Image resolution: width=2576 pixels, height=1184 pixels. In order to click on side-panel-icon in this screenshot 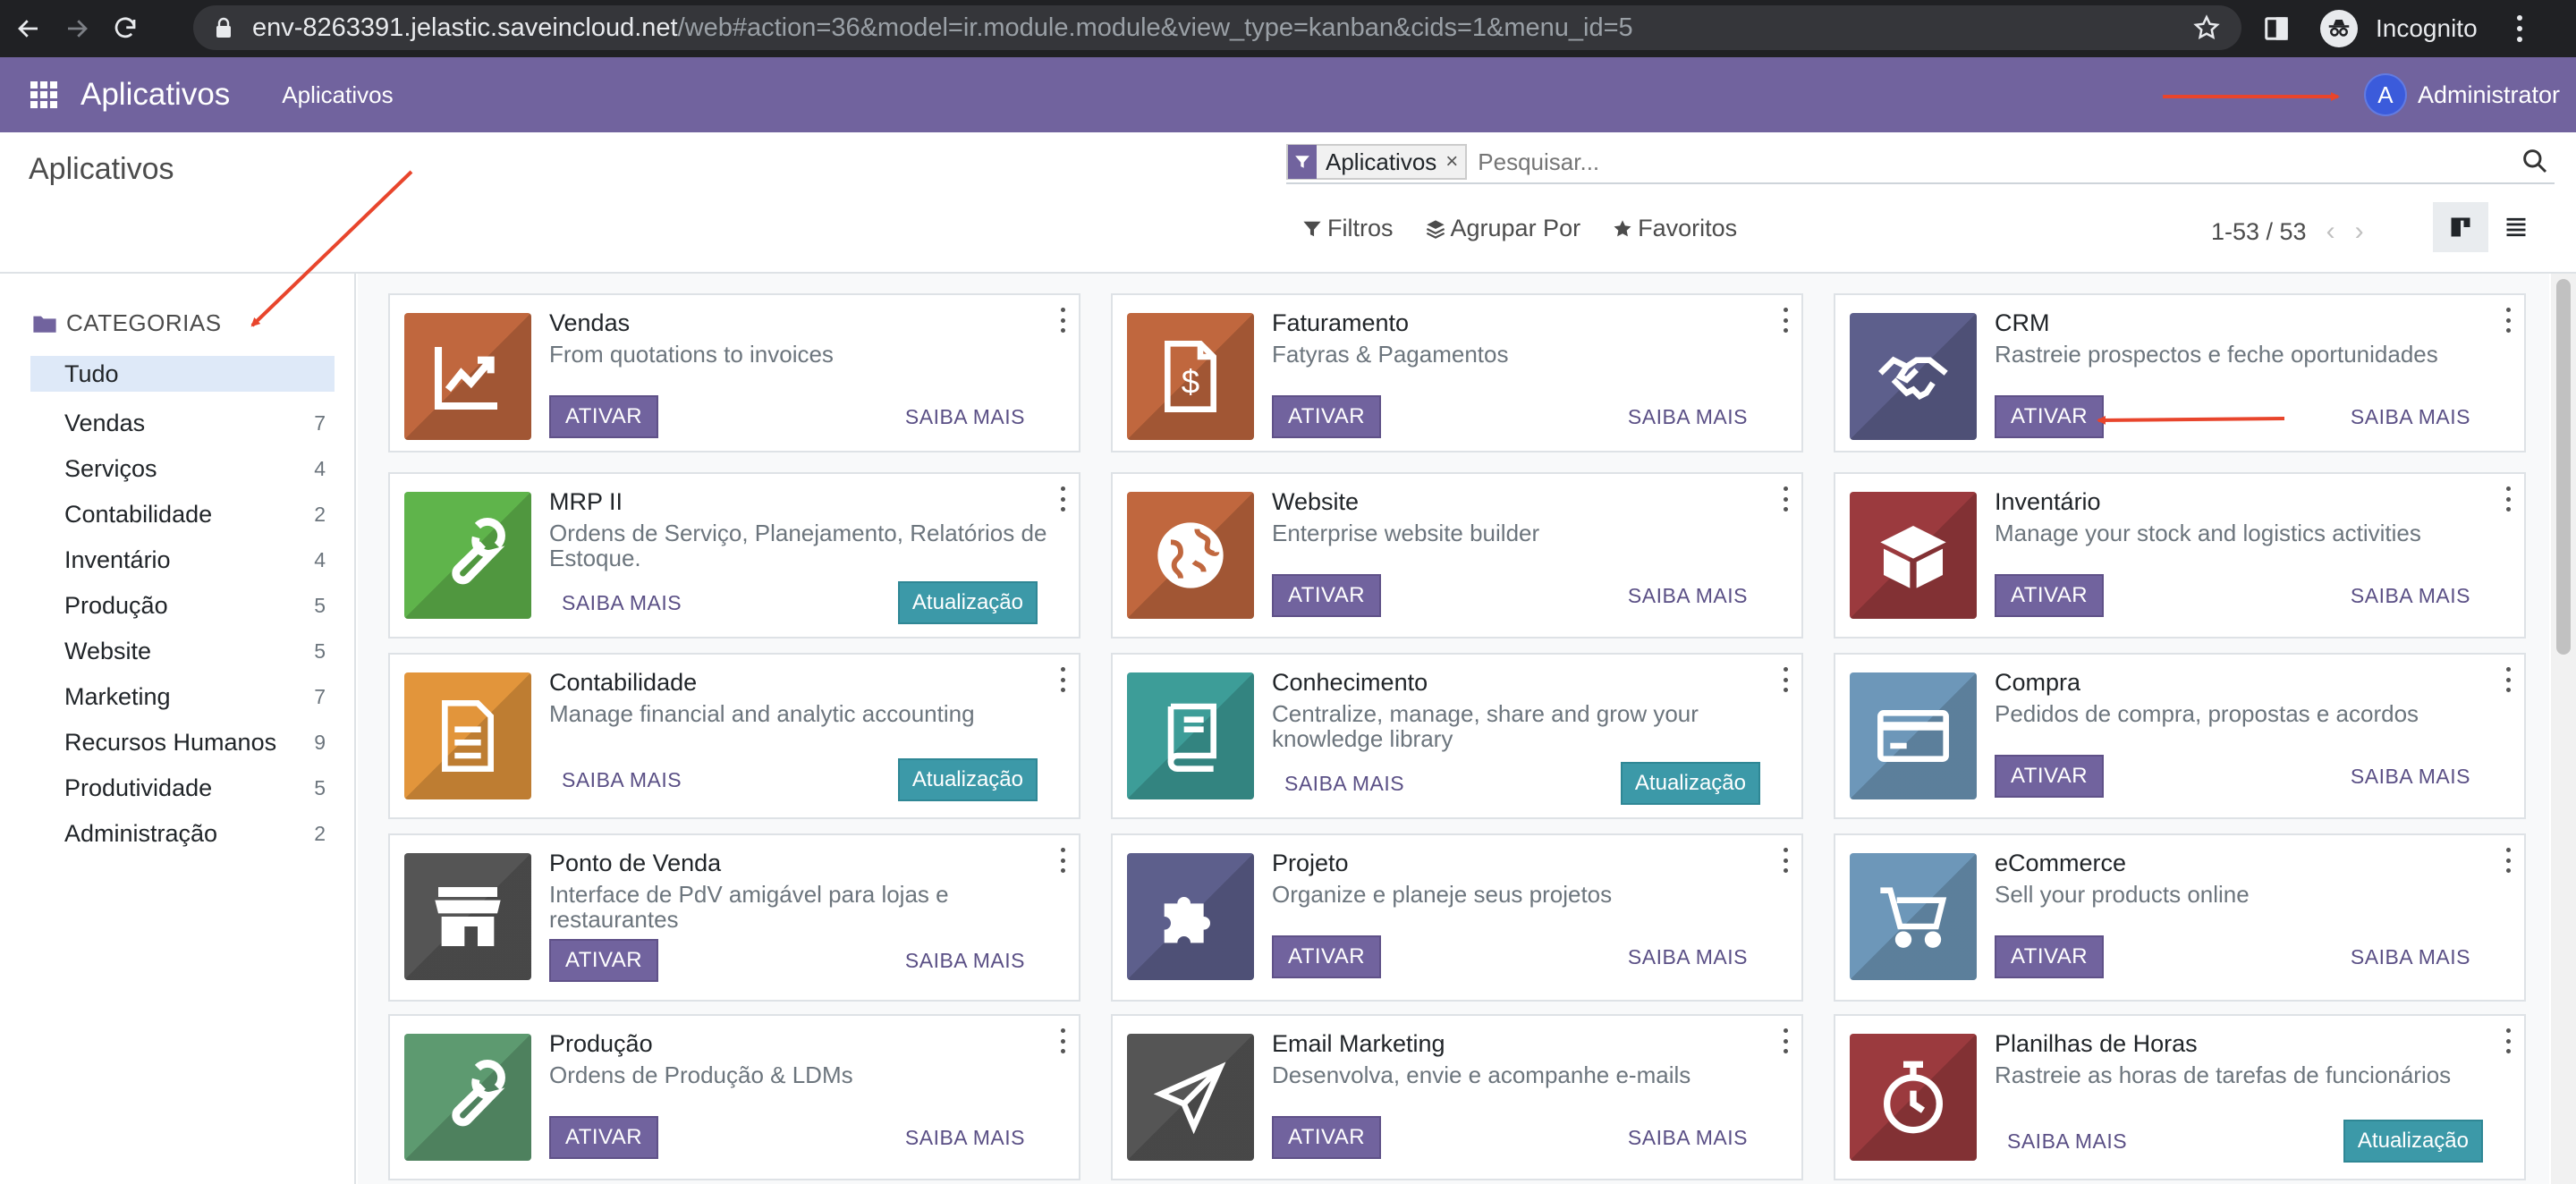, I will do `click(2276, 28)`.